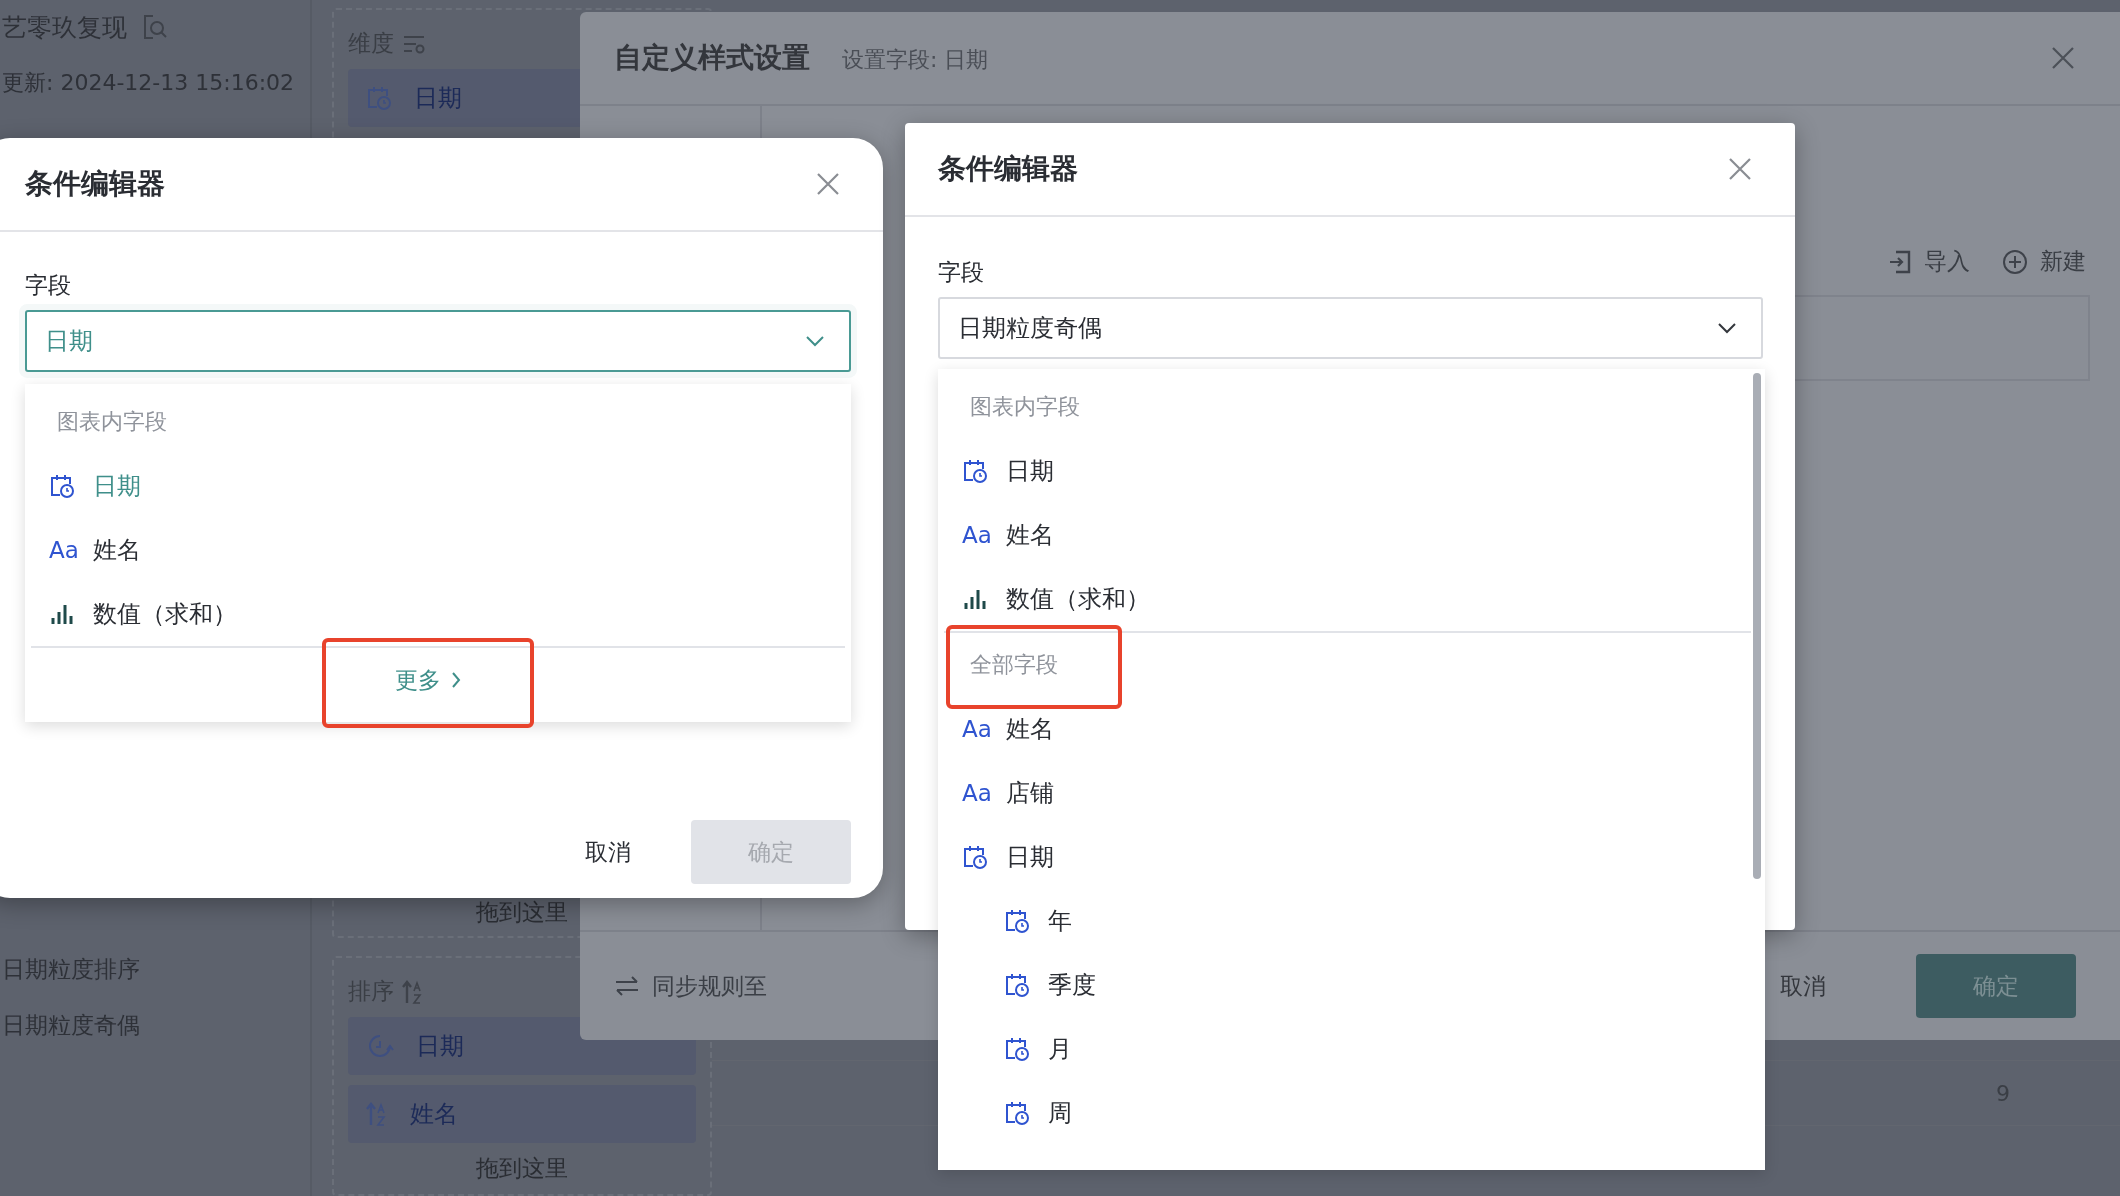 This screenshot has height=1196, width=2120. I want to click on plus-circle-icon, so click(2015, 261).